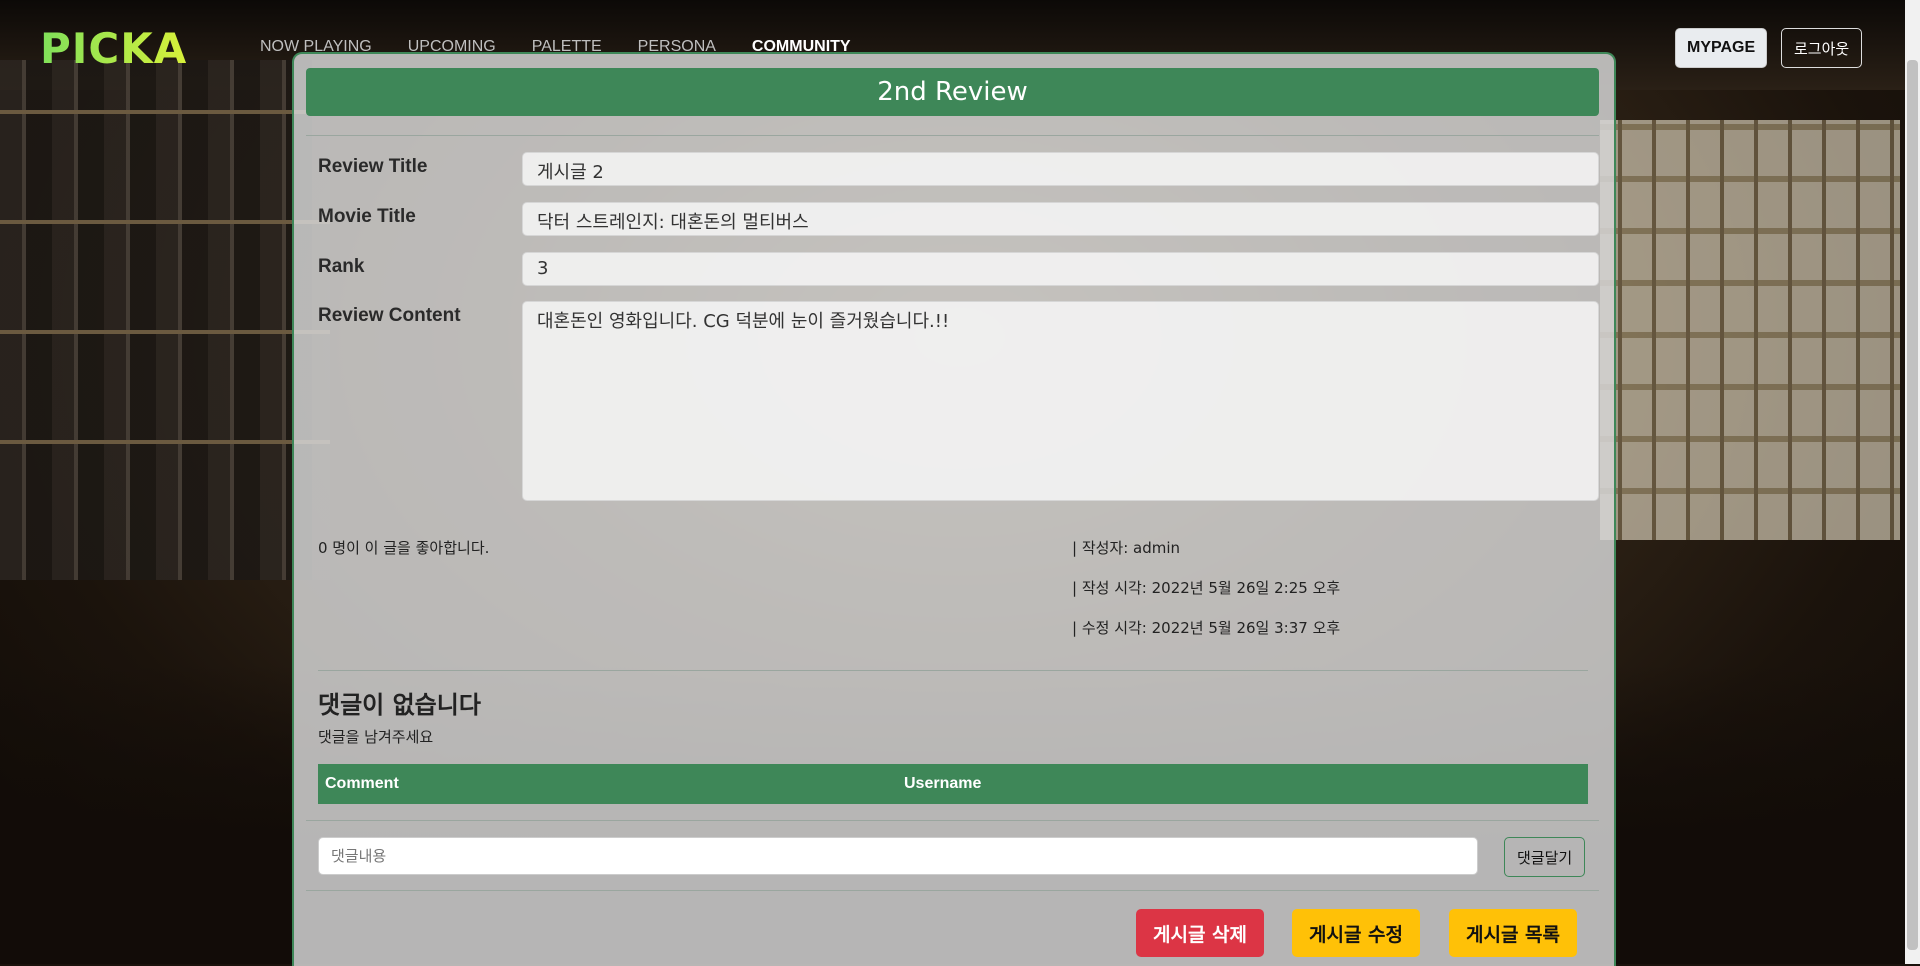  I want to click on username-column-header: Username, so click(943, 783).